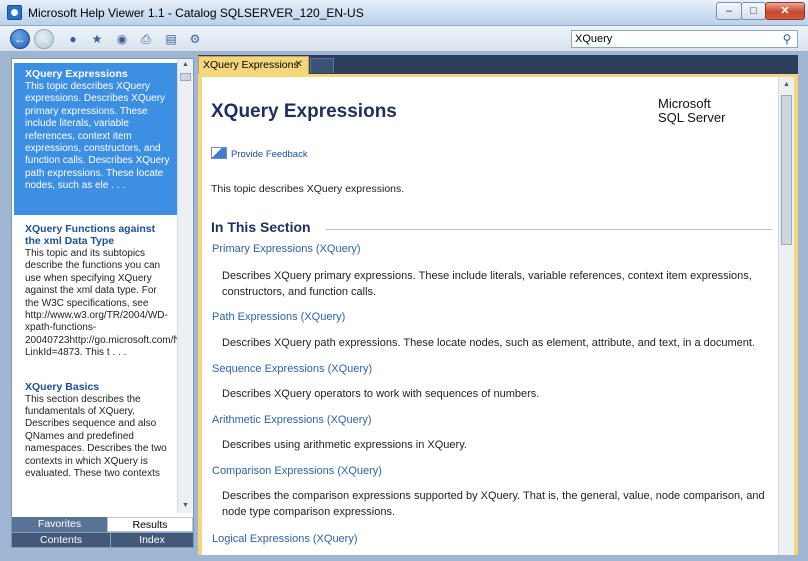  I want to click on tab-results: Results, so click(150, 524).